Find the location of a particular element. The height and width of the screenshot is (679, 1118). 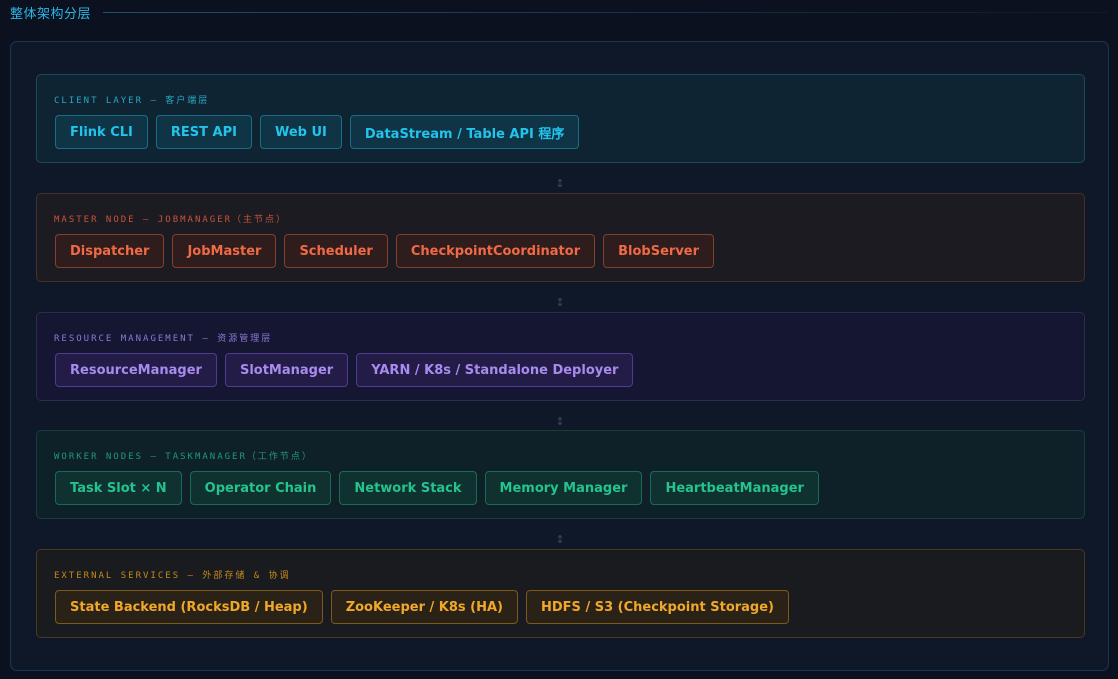

chip-task-slot: Task Slot × N is located at coordinates (118, 488).